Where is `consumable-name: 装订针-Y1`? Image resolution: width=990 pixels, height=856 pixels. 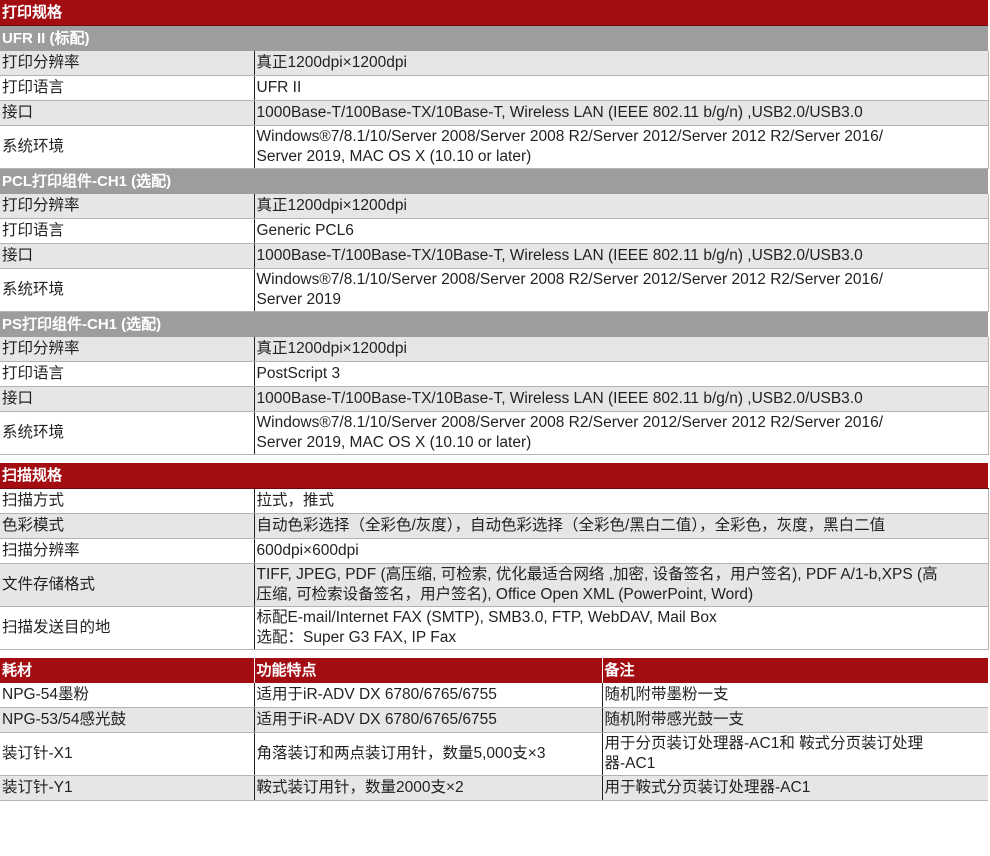
consumable-name: 装订针-Y1 is located at coordinates (127, 788).